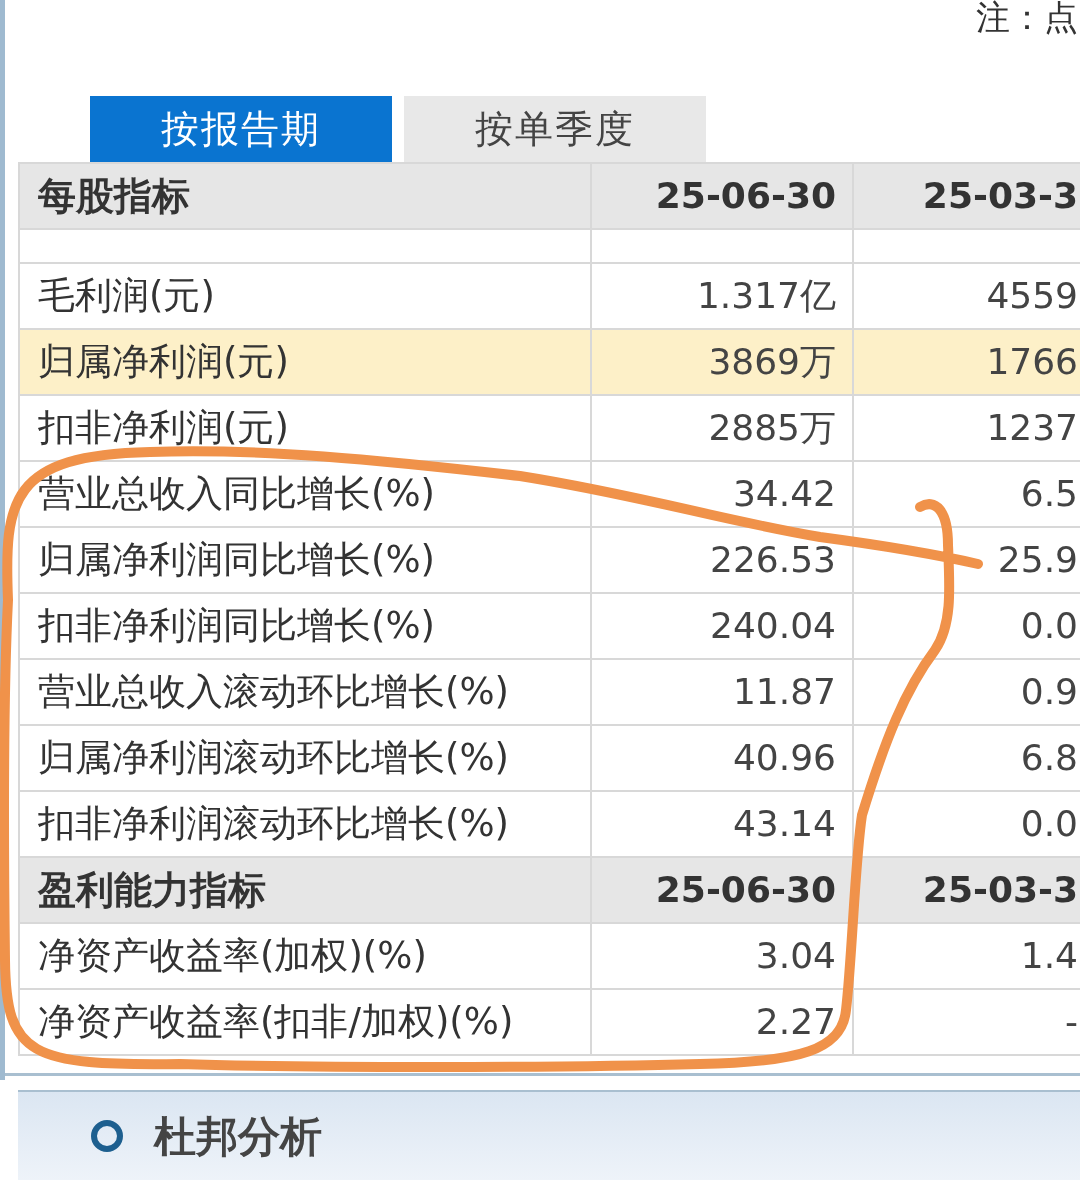 The height and width of the screenshot is (1184, 1080). I want to click on table-cell: 3869万, so click(723, 362).